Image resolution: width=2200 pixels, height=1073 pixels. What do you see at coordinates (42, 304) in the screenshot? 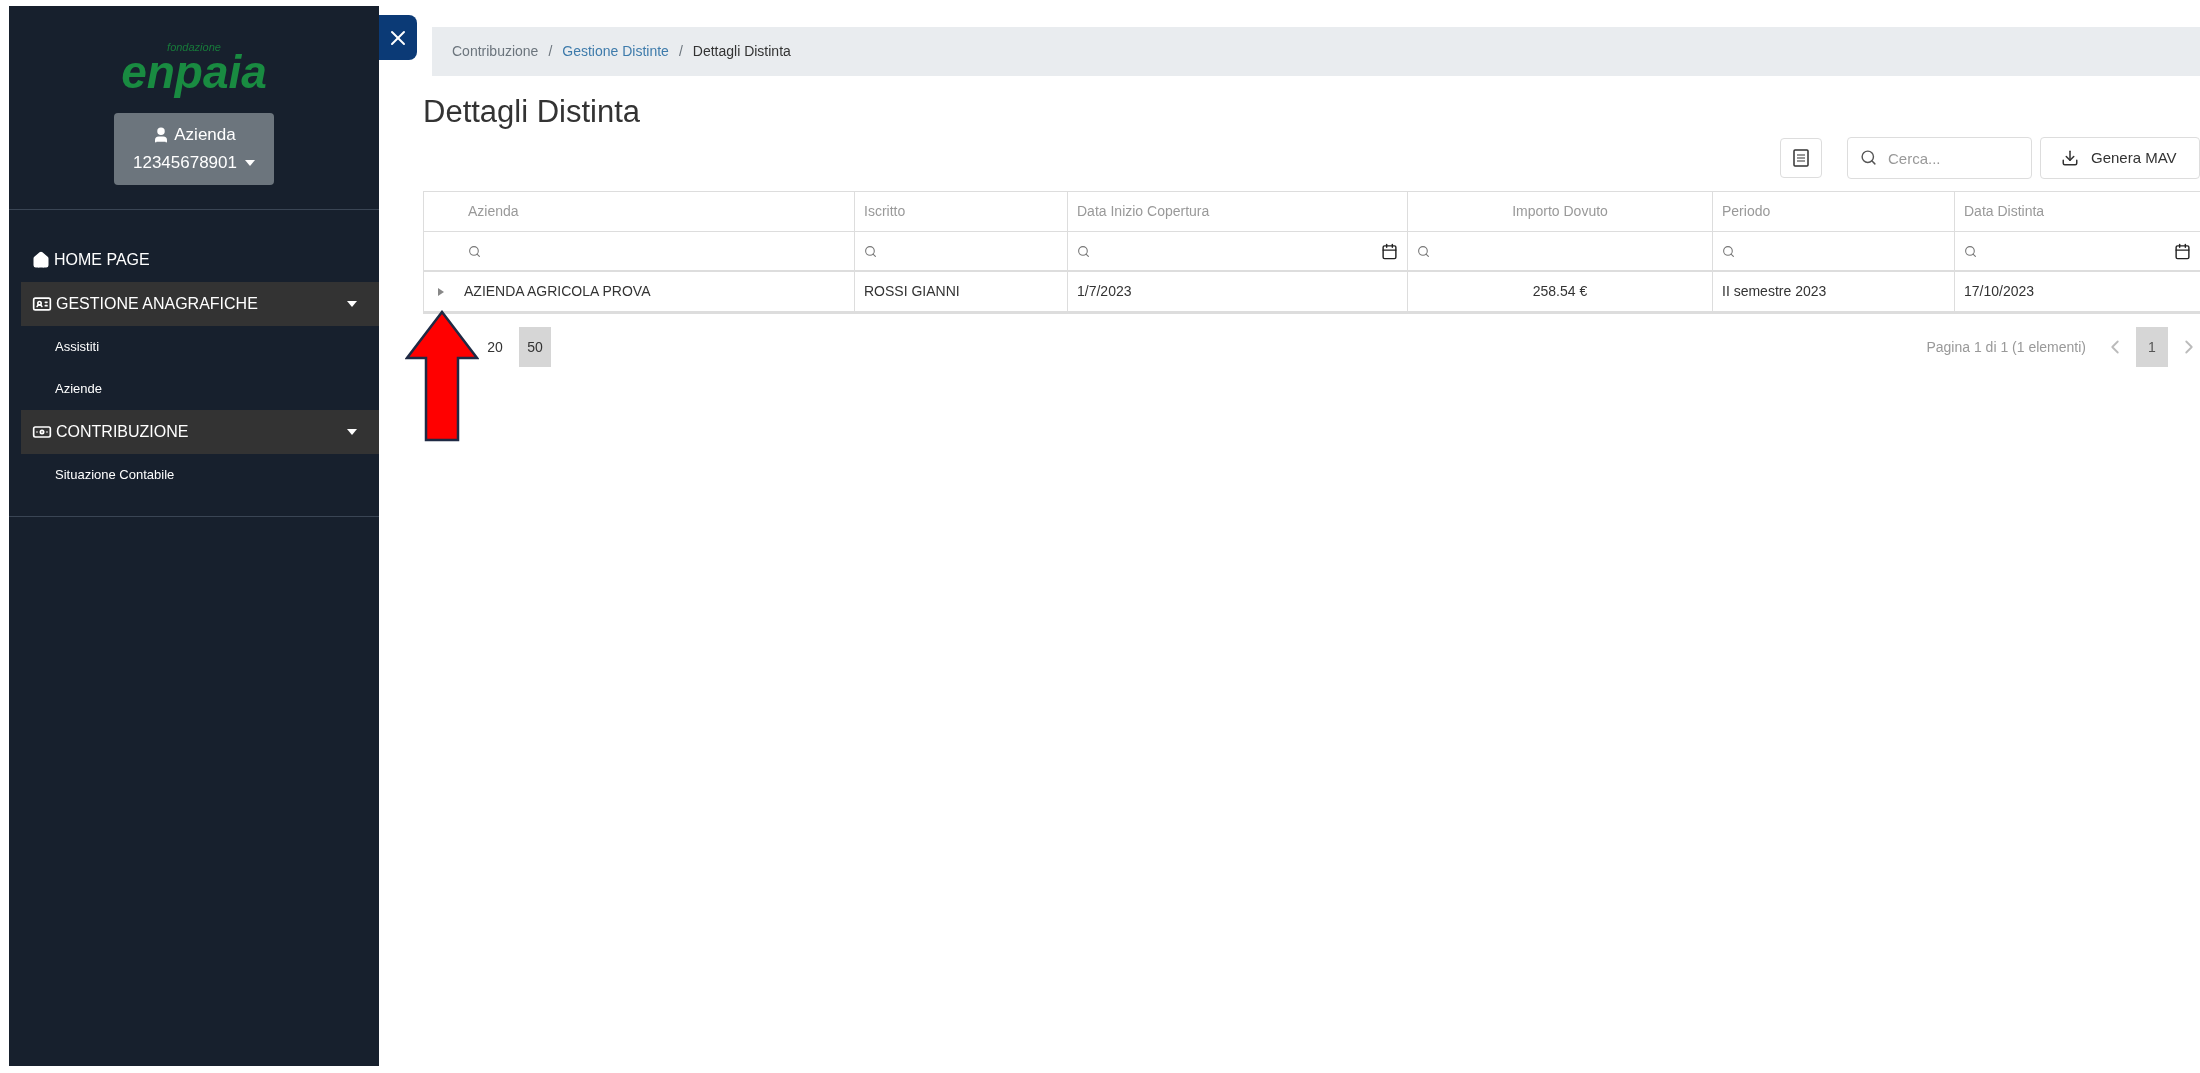
I see `id-card-icon` at bounding box center [42, 304].